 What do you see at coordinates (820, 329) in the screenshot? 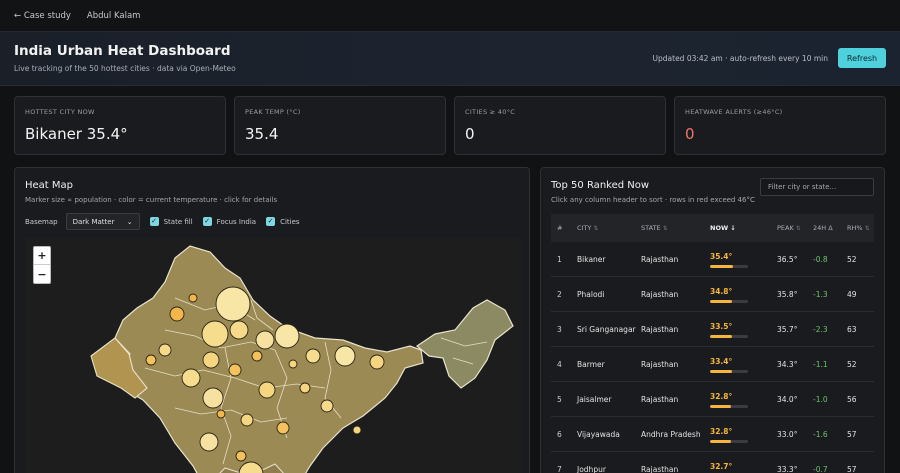
I see `delta-cell: -2.3` at bounding box center [820, 329].